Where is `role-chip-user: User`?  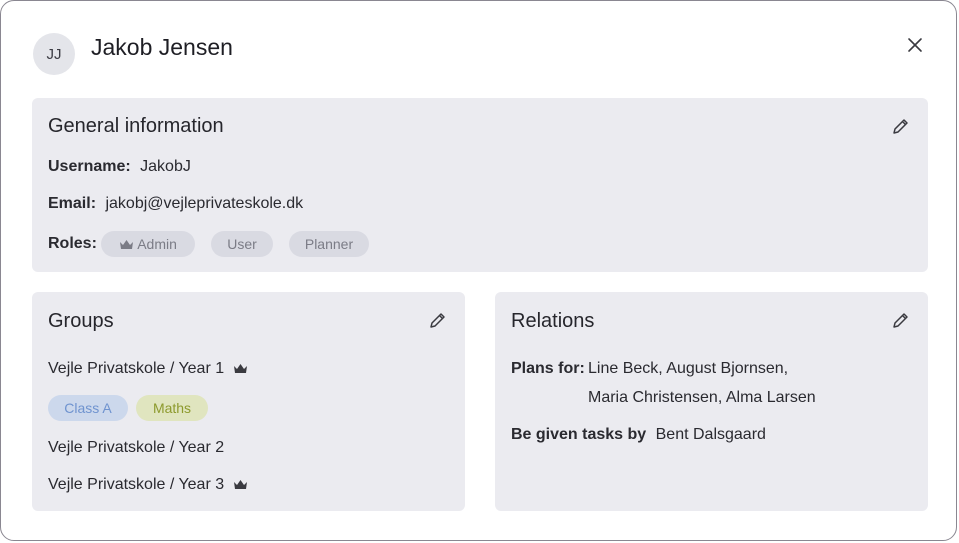 role-chip-user: User is located at coordinates (242, 244).